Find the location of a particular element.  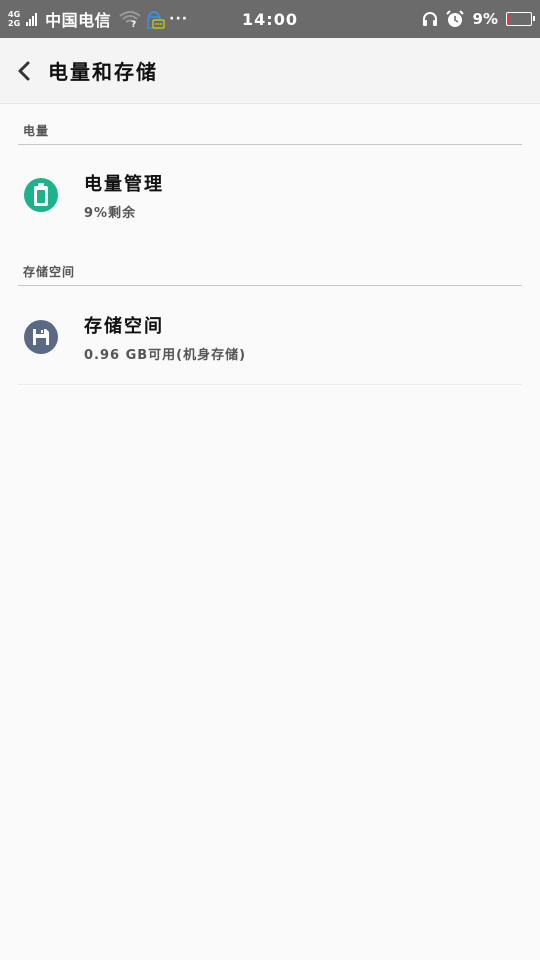

list-end-divider is located at coordinates (270, 384).